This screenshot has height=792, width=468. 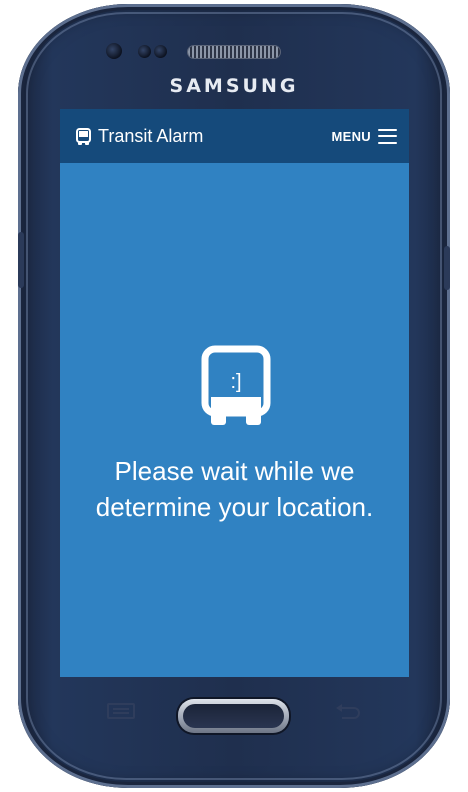 I want to click on app-header: Transit Alarm MENU, so click(x=234, y=136).